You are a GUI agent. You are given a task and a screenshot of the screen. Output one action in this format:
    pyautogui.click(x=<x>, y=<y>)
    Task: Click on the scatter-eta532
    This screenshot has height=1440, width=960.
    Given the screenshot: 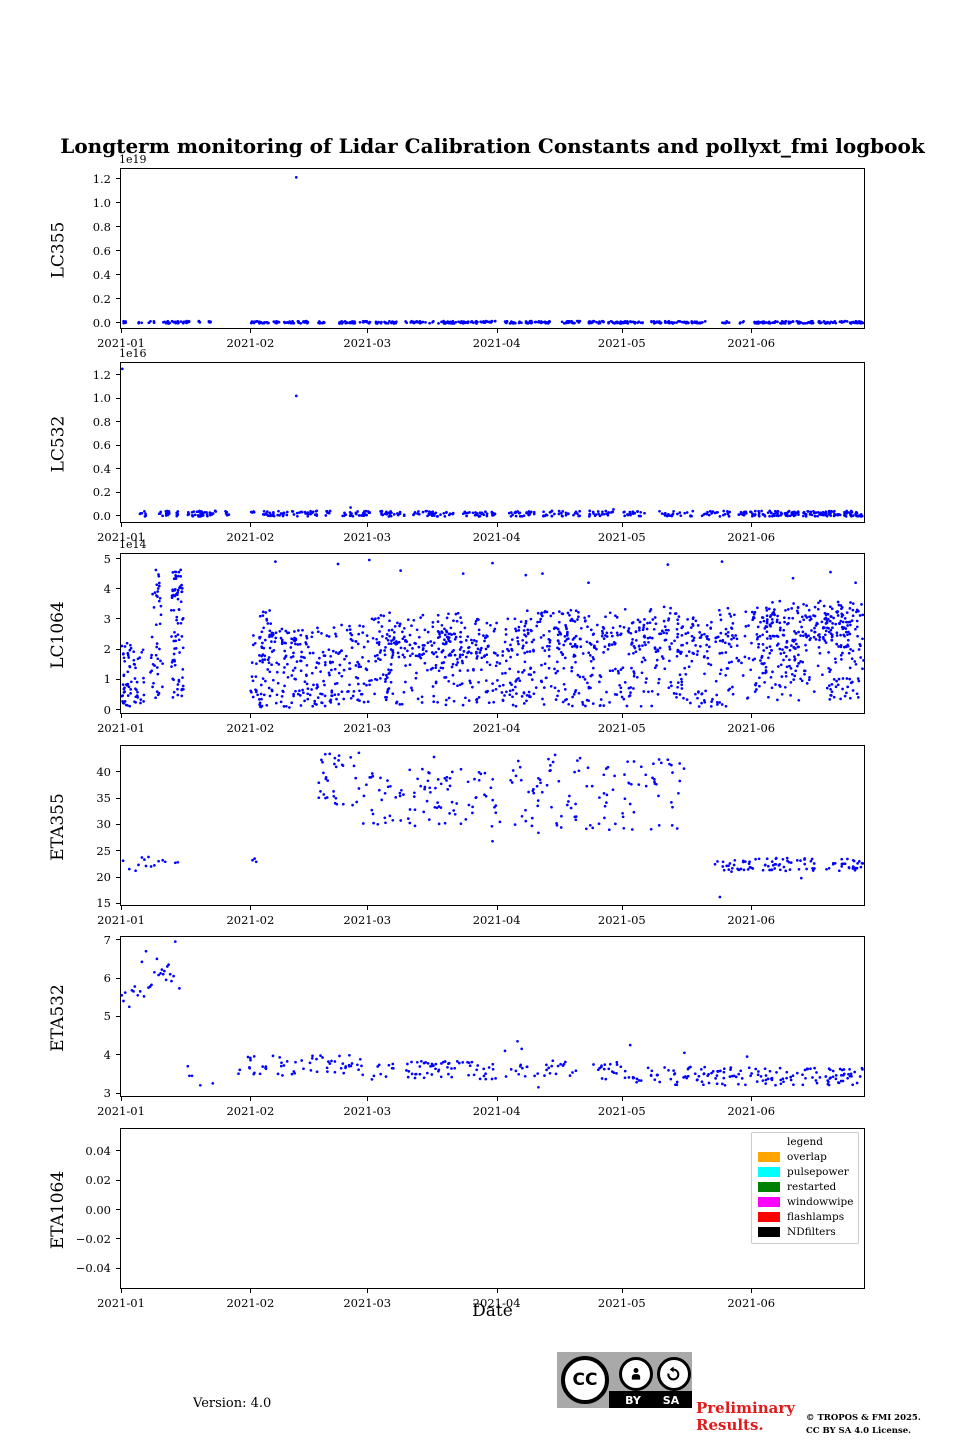 What is the action you would take?
    pyautogui.click(x=492, y=1014)
    